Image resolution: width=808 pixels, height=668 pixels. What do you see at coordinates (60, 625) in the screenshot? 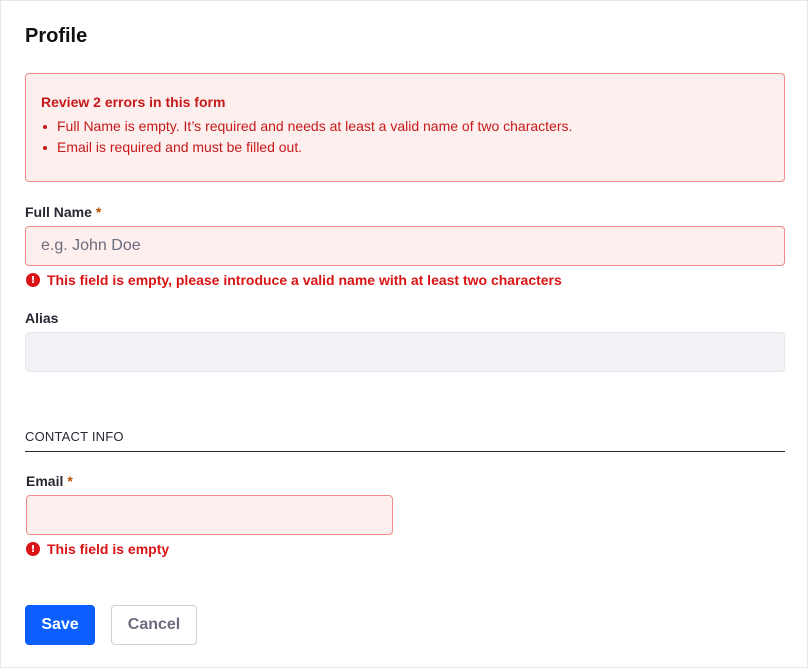
I see `save-button: Save` at bounding box center [60, 625].